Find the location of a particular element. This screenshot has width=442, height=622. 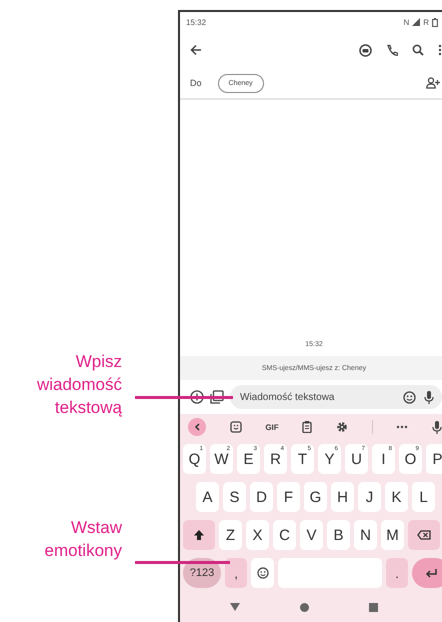

letter-key: S is located at coordinates (234, 497).